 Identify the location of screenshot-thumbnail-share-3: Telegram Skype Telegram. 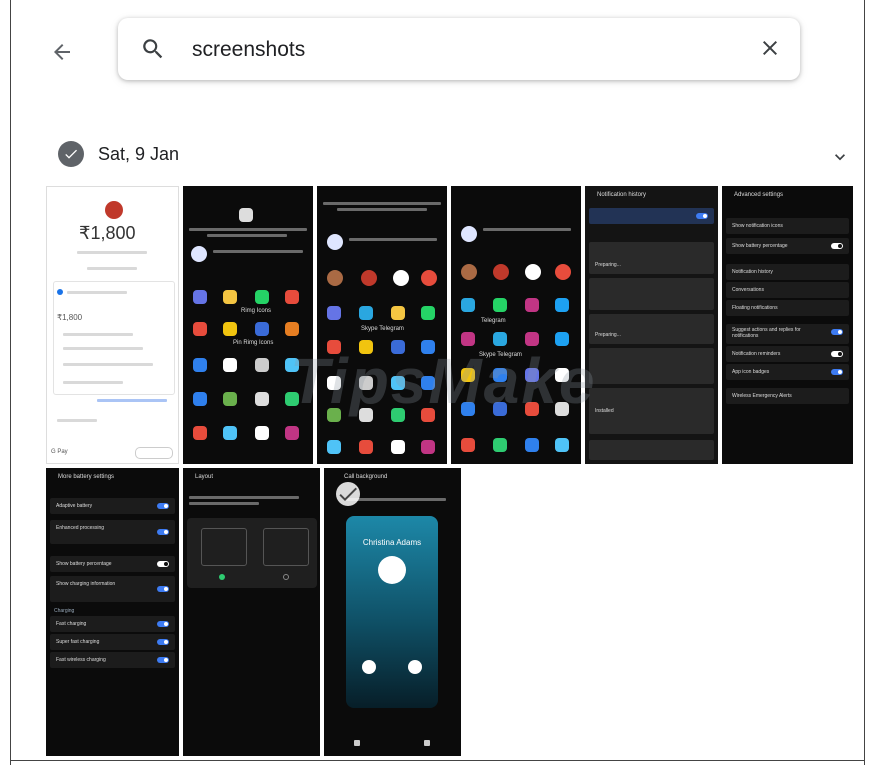
(516, 325).